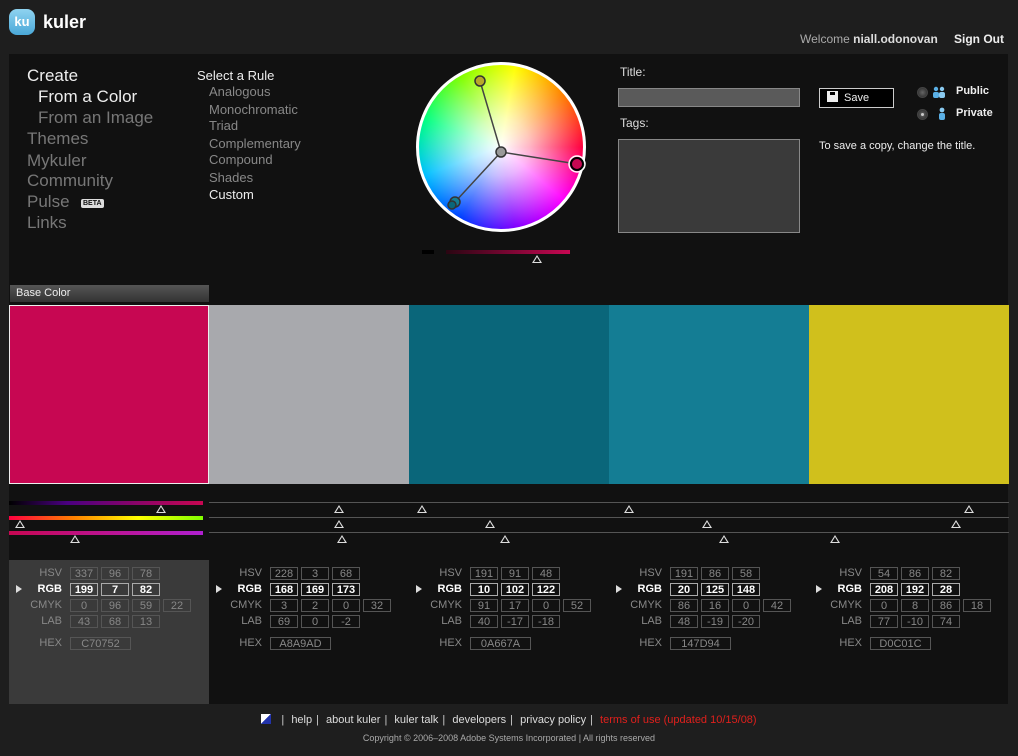 The width and height of the screenshot is (1018, 756). Describe the element at coordinates (70, 181) in the screenshot. I see `nav-community: Community` at that location.